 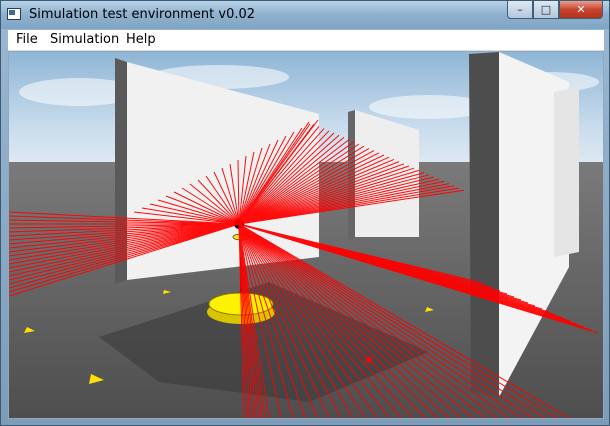 I want to click on menu-simulation: Simulation, so click(x=84, y=39).